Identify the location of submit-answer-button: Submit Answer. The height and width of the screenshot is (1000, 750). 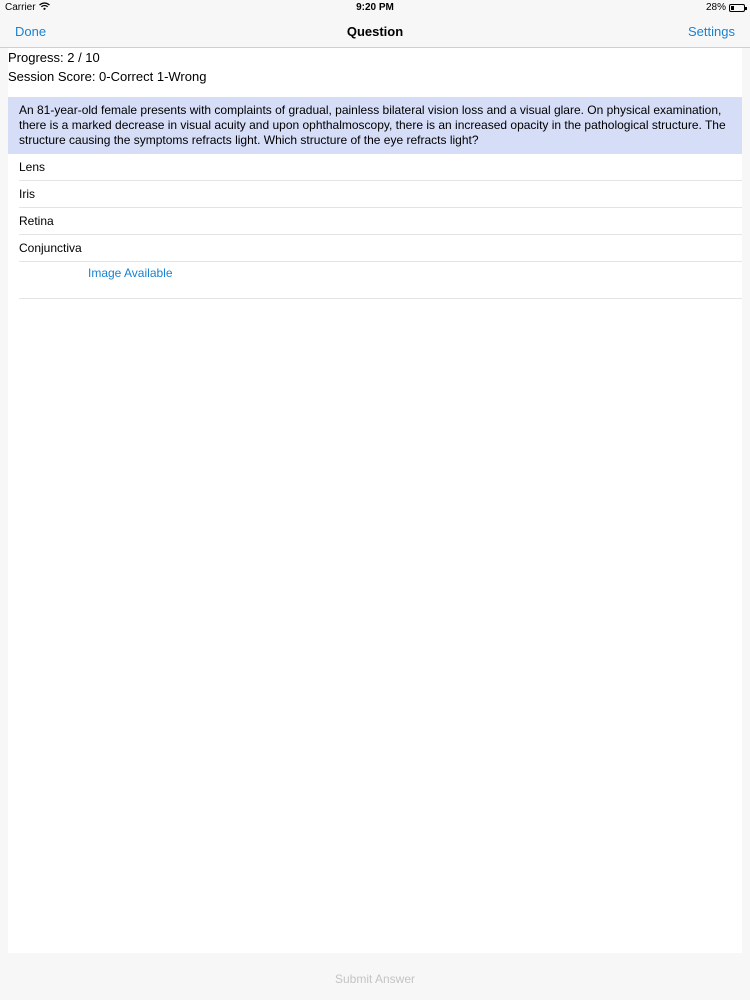
(375, 979).